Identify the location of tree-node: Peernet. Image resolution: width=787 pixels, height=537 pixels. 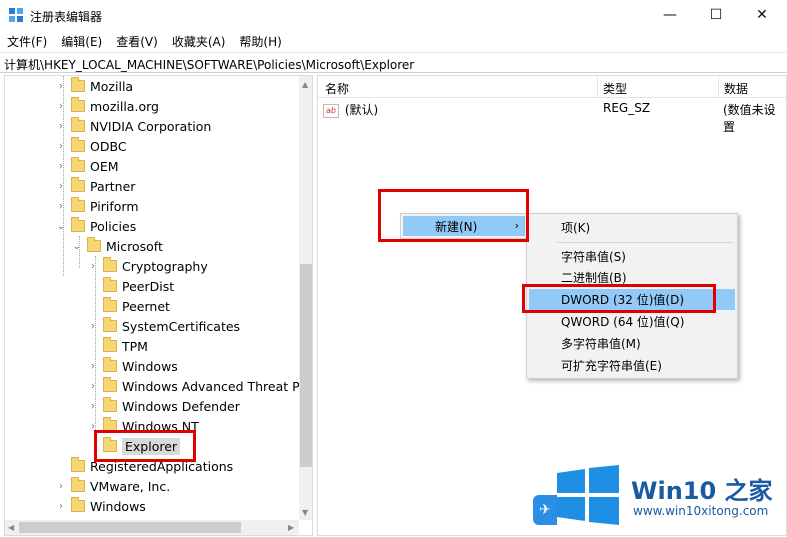
(128, 306).